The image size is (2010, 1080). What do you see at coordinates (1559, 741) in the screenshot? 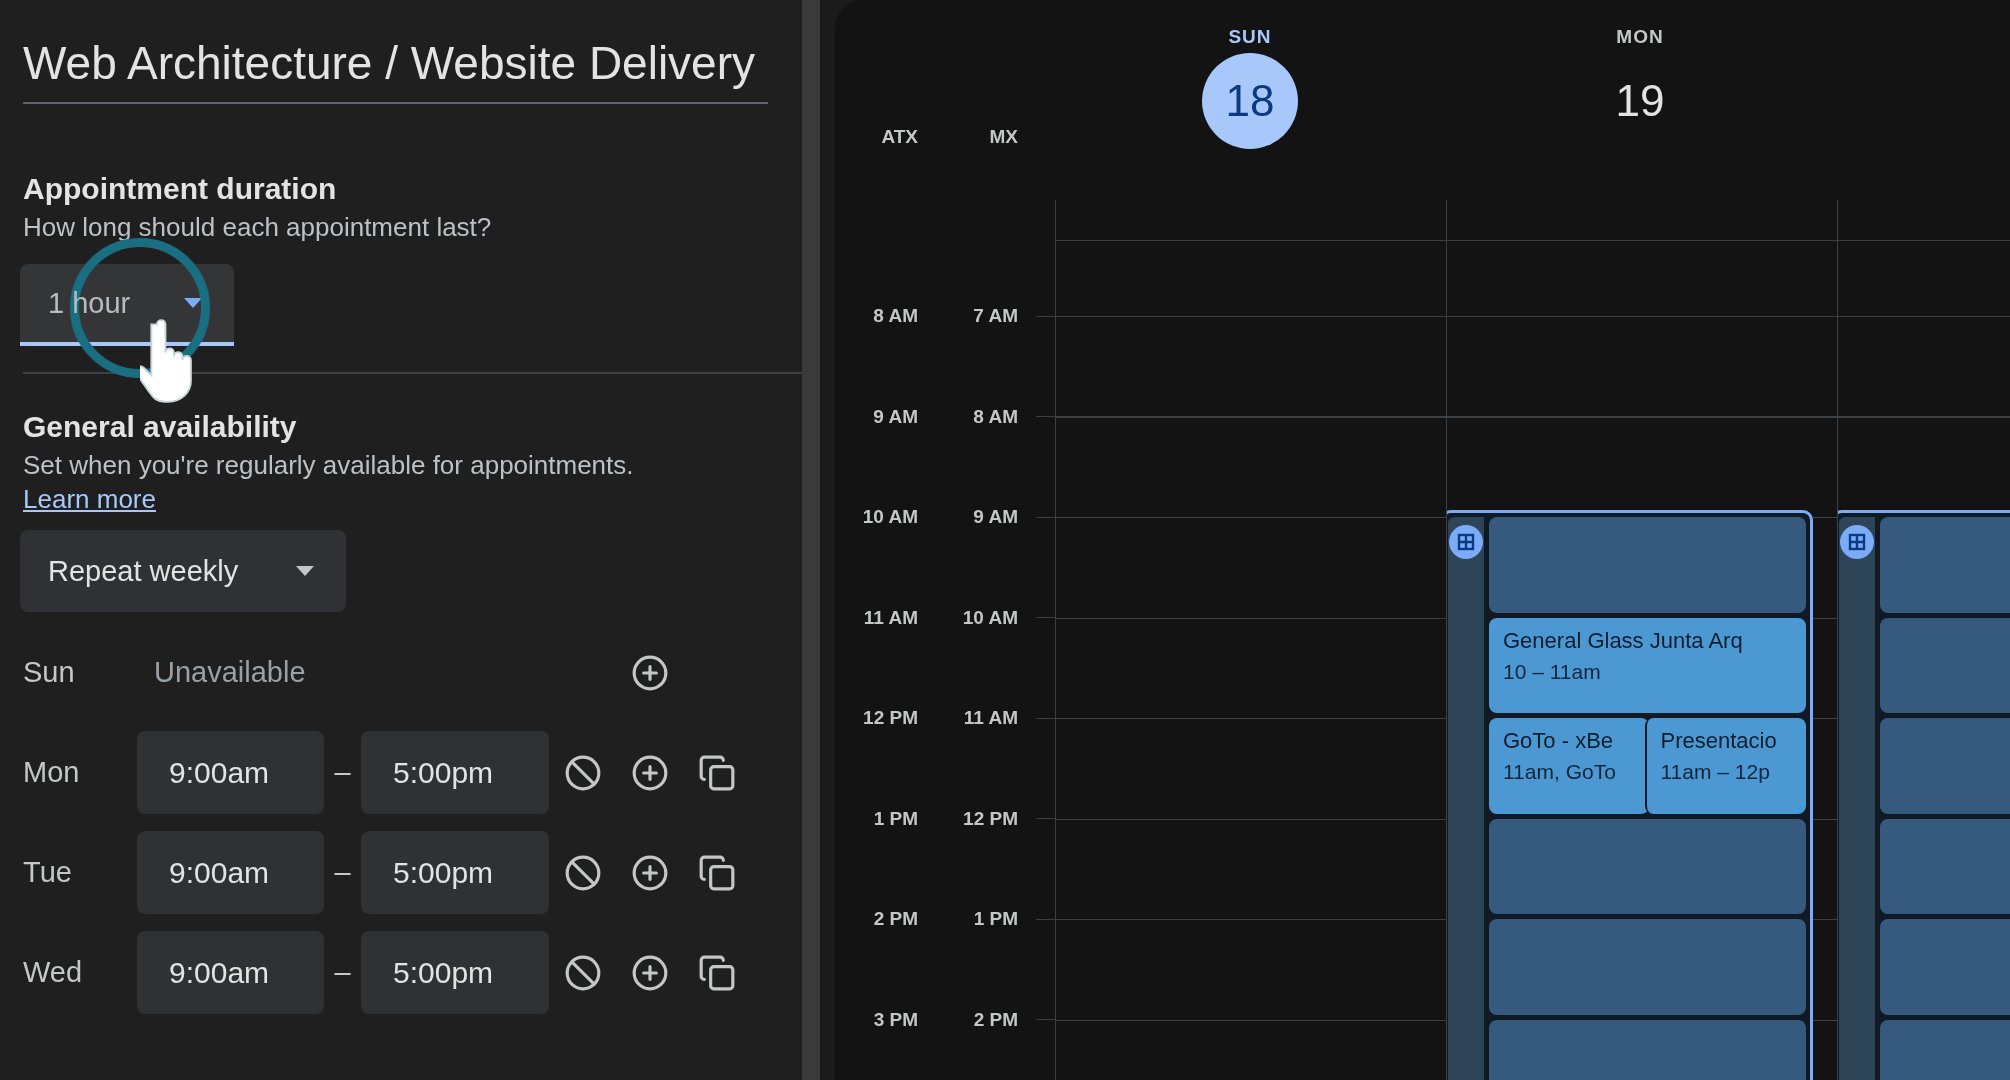
I see `event-title: GoTo - xBe` at bounding box center [1559, 741].